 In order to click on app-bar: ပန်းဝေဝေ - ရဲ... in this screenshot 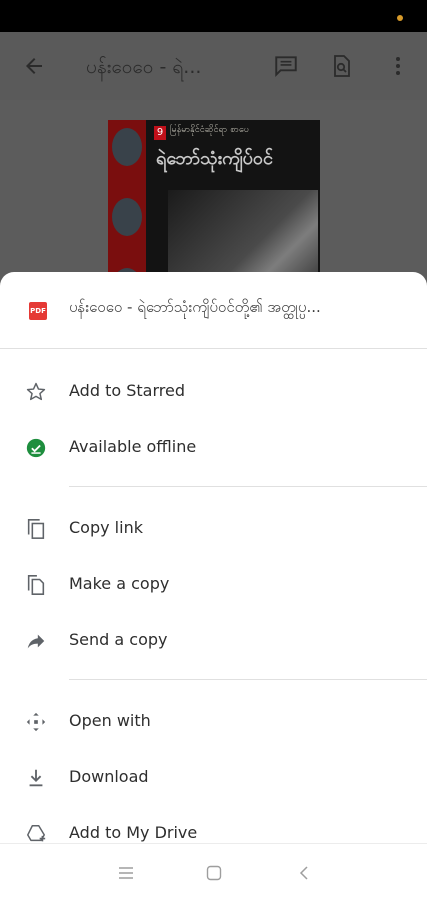, I will do `click(213, 66)`.